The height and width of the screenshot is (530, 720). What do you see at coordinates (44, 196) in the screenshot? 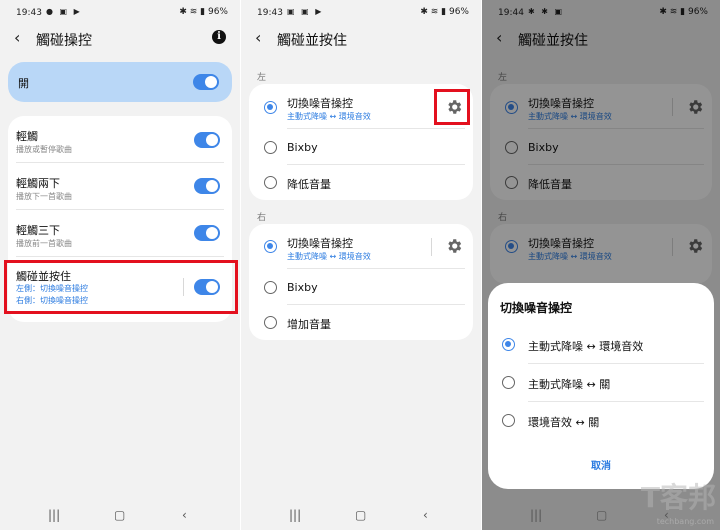
I see `item-sub: 播放下一首歌曲` at bounding box center [44, 196].